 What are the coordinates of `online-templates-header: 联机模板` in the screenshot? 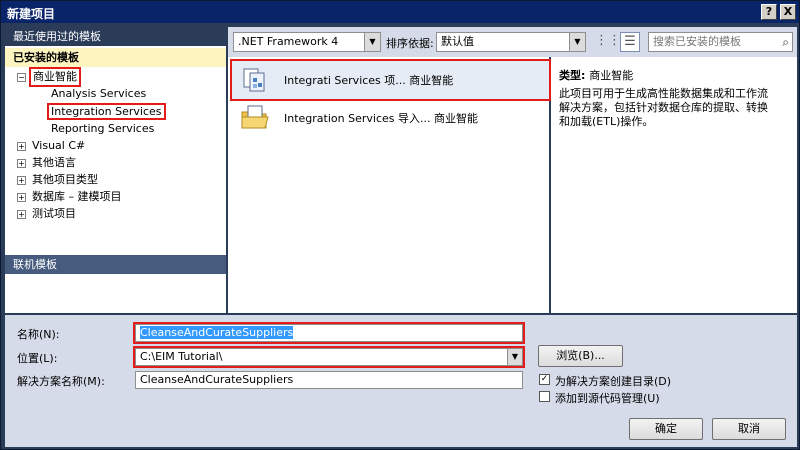 It's located at (115, 264).